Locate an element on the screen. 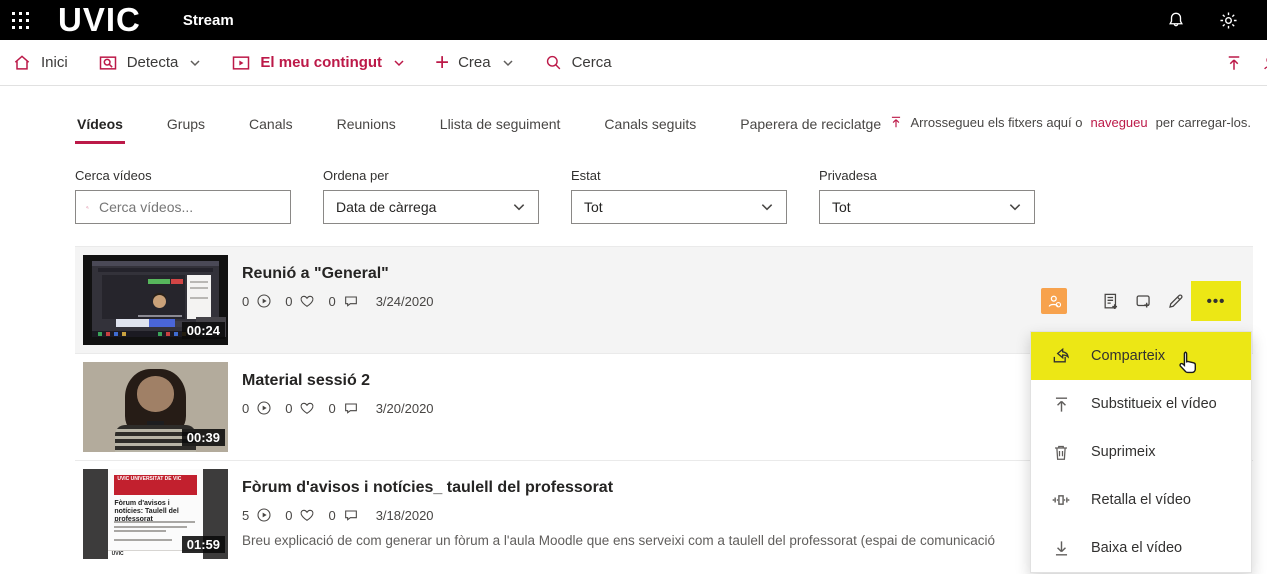 The height and width of the screenshot is (574, 1267). nav-label-inici: Inici is located at coordinates (54, 62).